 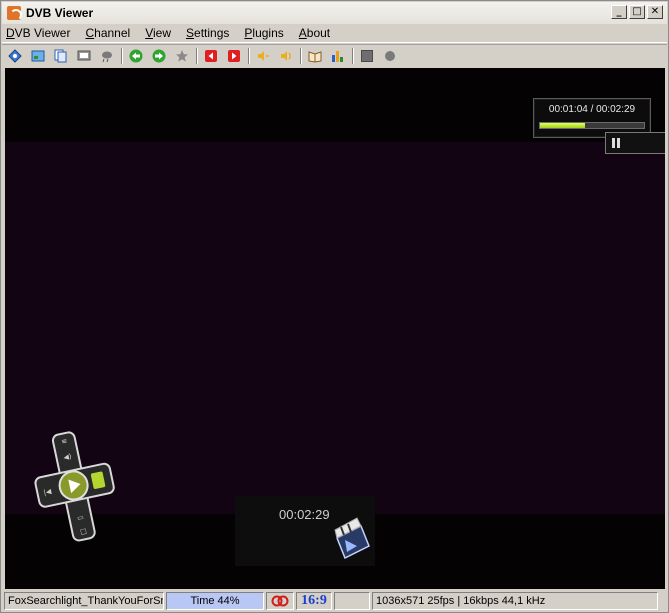 I want to click on next-red-icon, so click(x=234, y=55).